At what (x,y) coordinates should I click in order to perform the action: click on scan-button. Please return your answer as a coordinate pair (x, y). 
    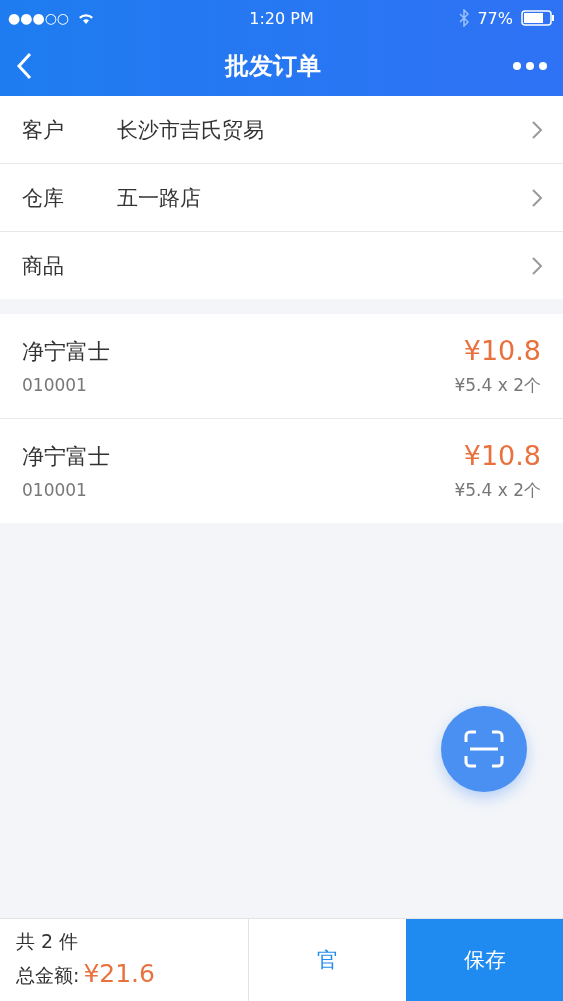
    Looking at the image, I should click on (484, 749).